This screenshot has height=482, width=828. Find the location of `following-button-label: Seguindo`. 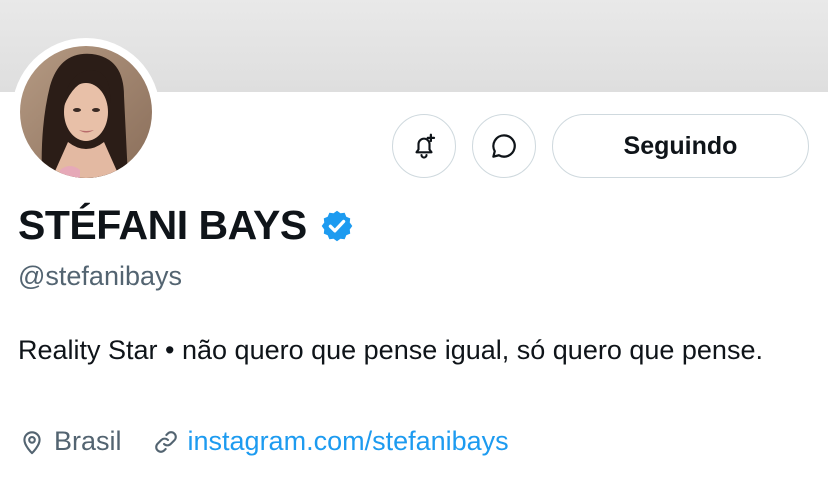

following-button-label: Seguindo is located at coordinates (680, 145).